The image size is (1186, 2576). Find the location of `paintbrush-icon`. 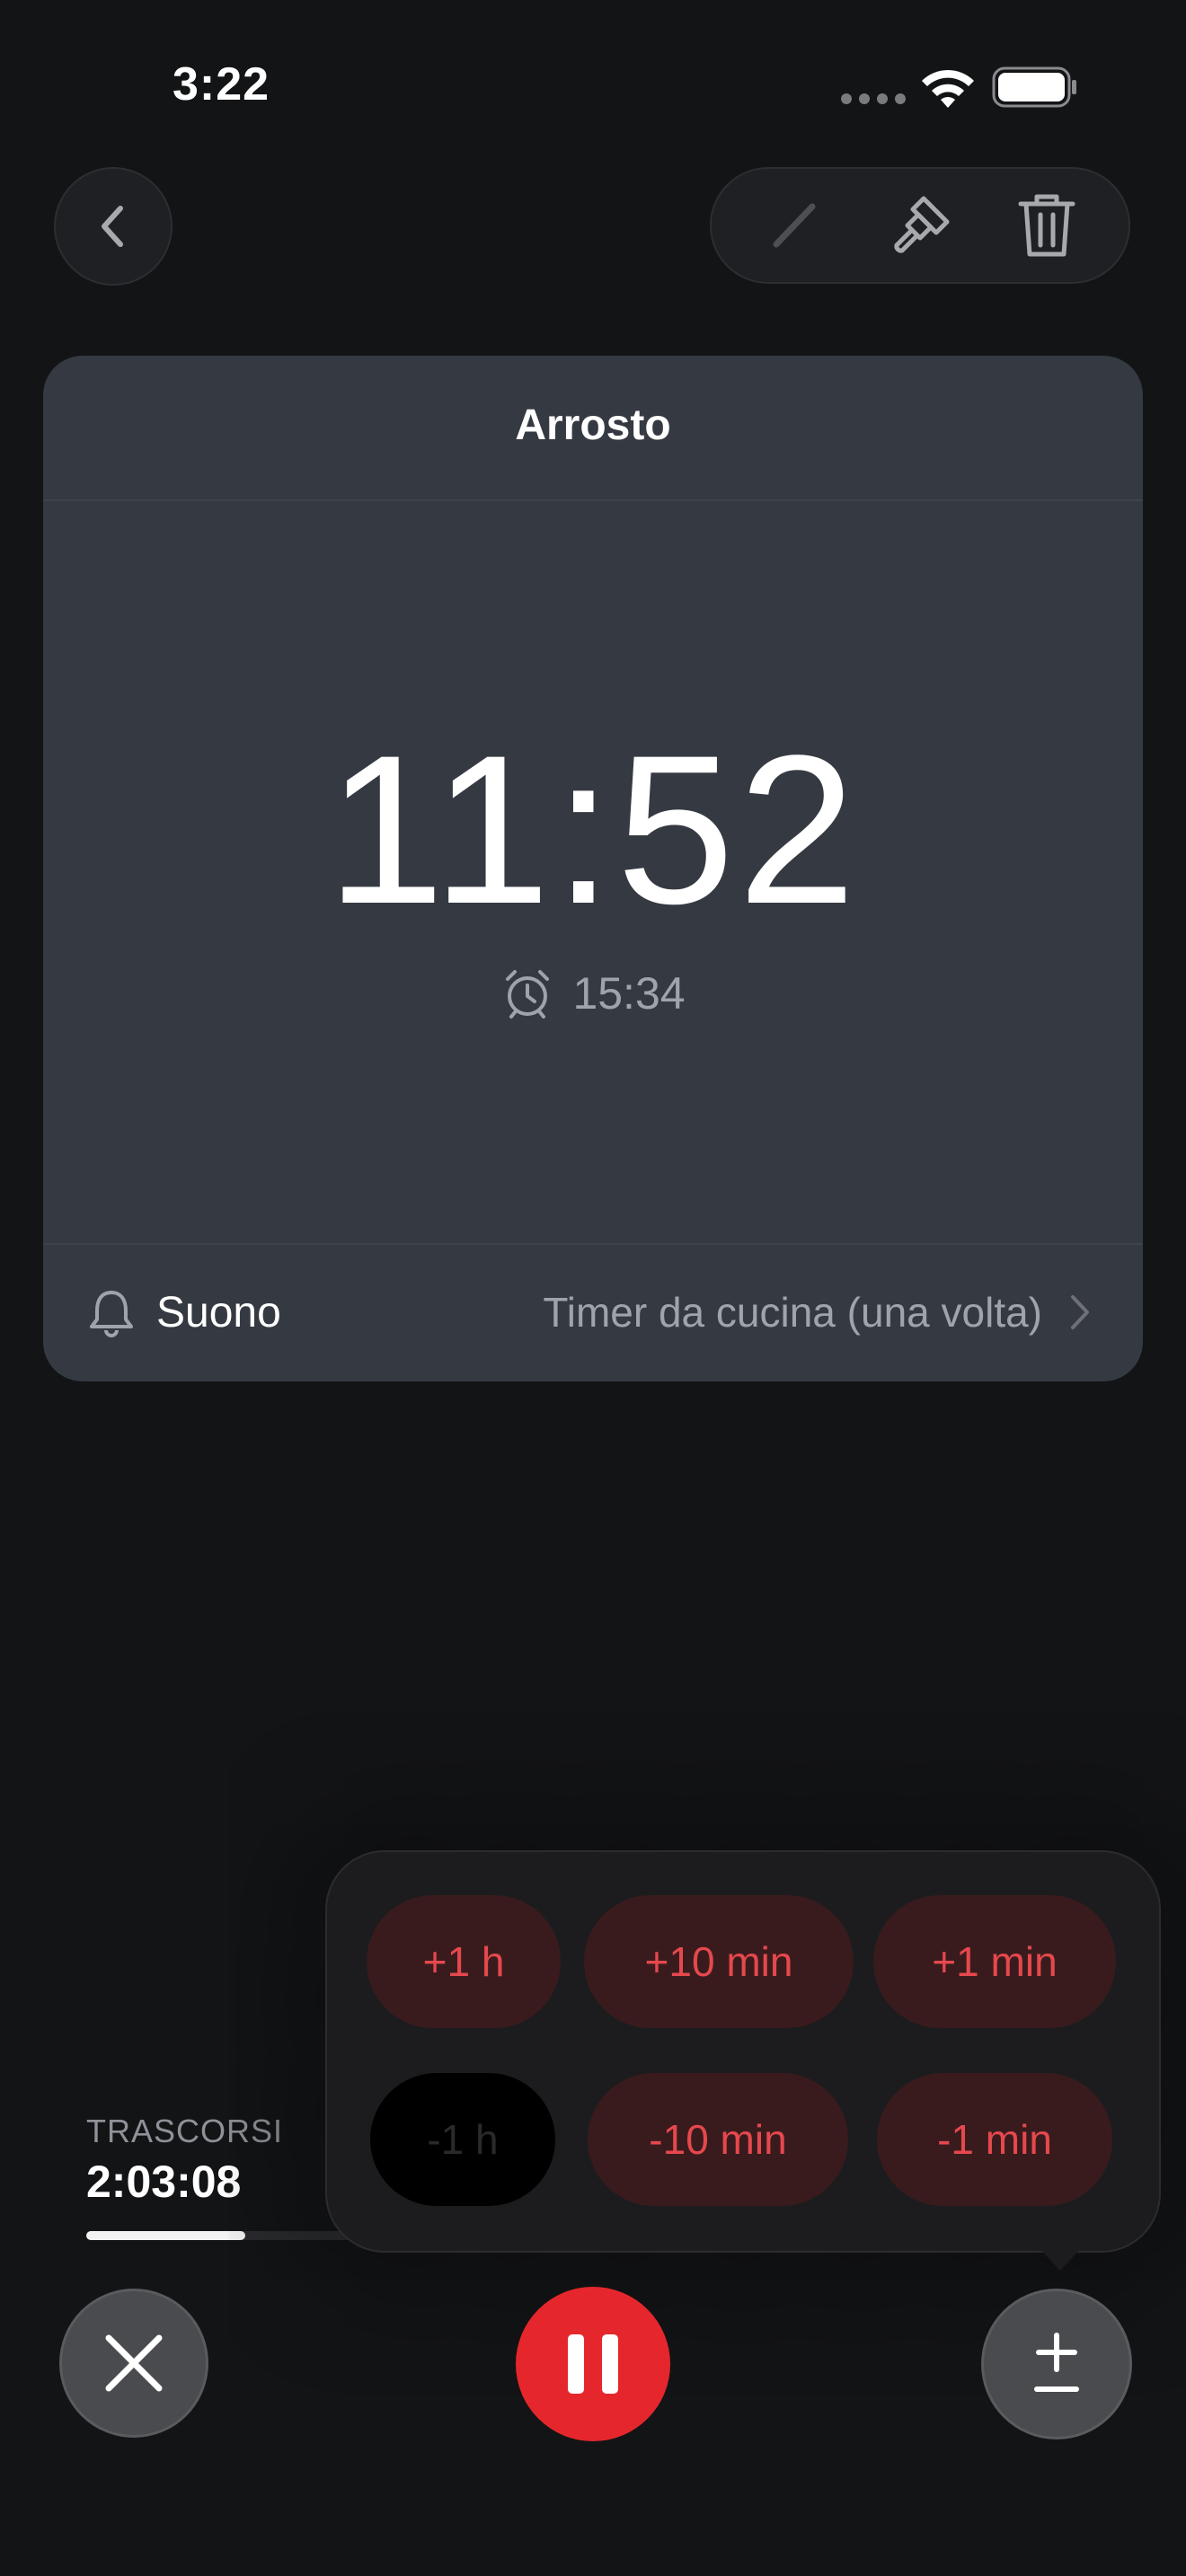

paintbrush-icon is located at coordinates (922, 224).